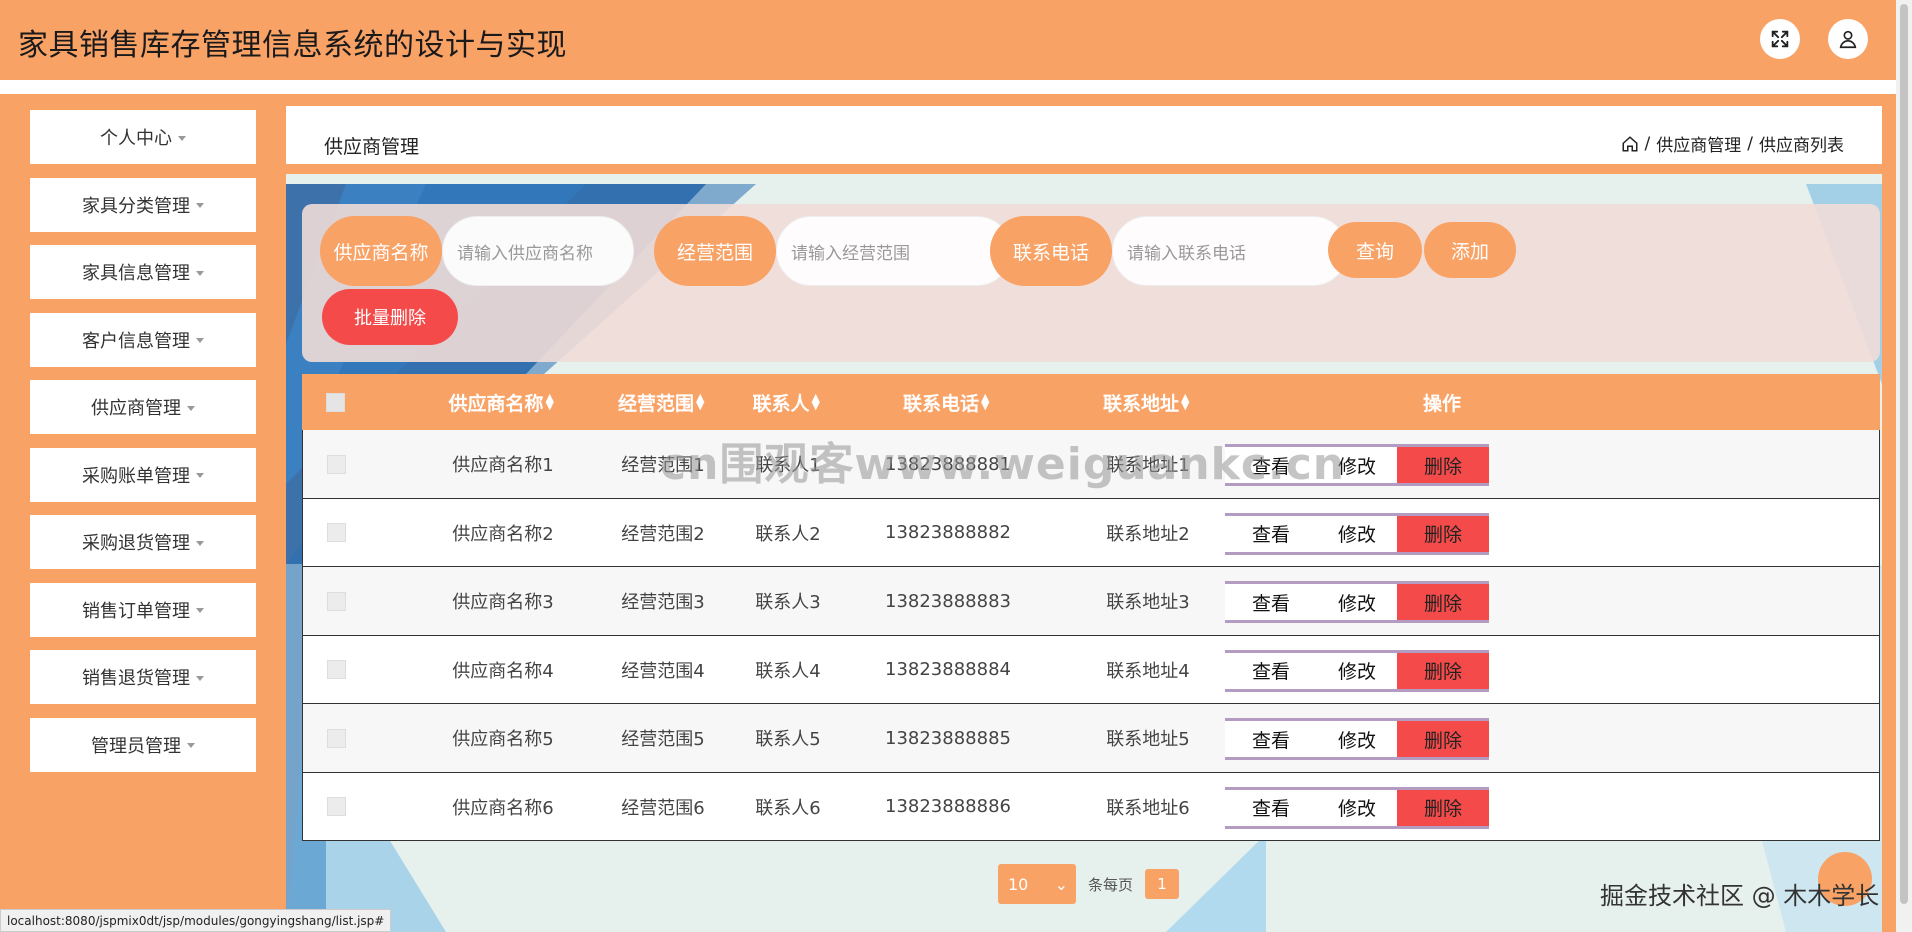 The height and width of the screenshot is (932, 1912). Describe the element at coordinates (894, 251) in the screenshot. I see `scope-input: 请输入经营范围` at that location.